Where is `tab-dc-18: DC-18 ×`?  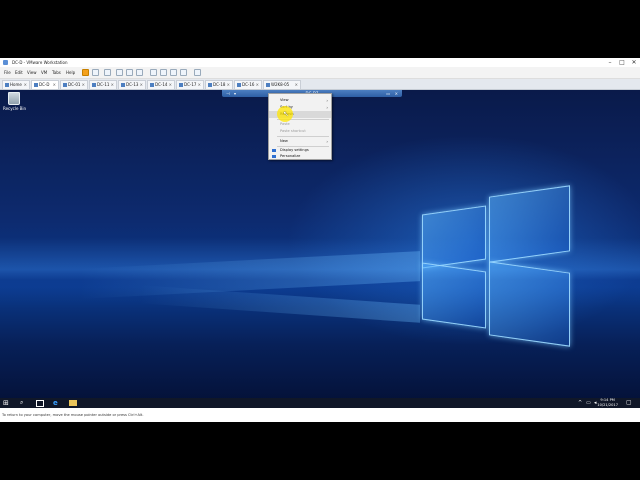
tab-dc-18: DC-18 × is located at coordinates (219, 84).